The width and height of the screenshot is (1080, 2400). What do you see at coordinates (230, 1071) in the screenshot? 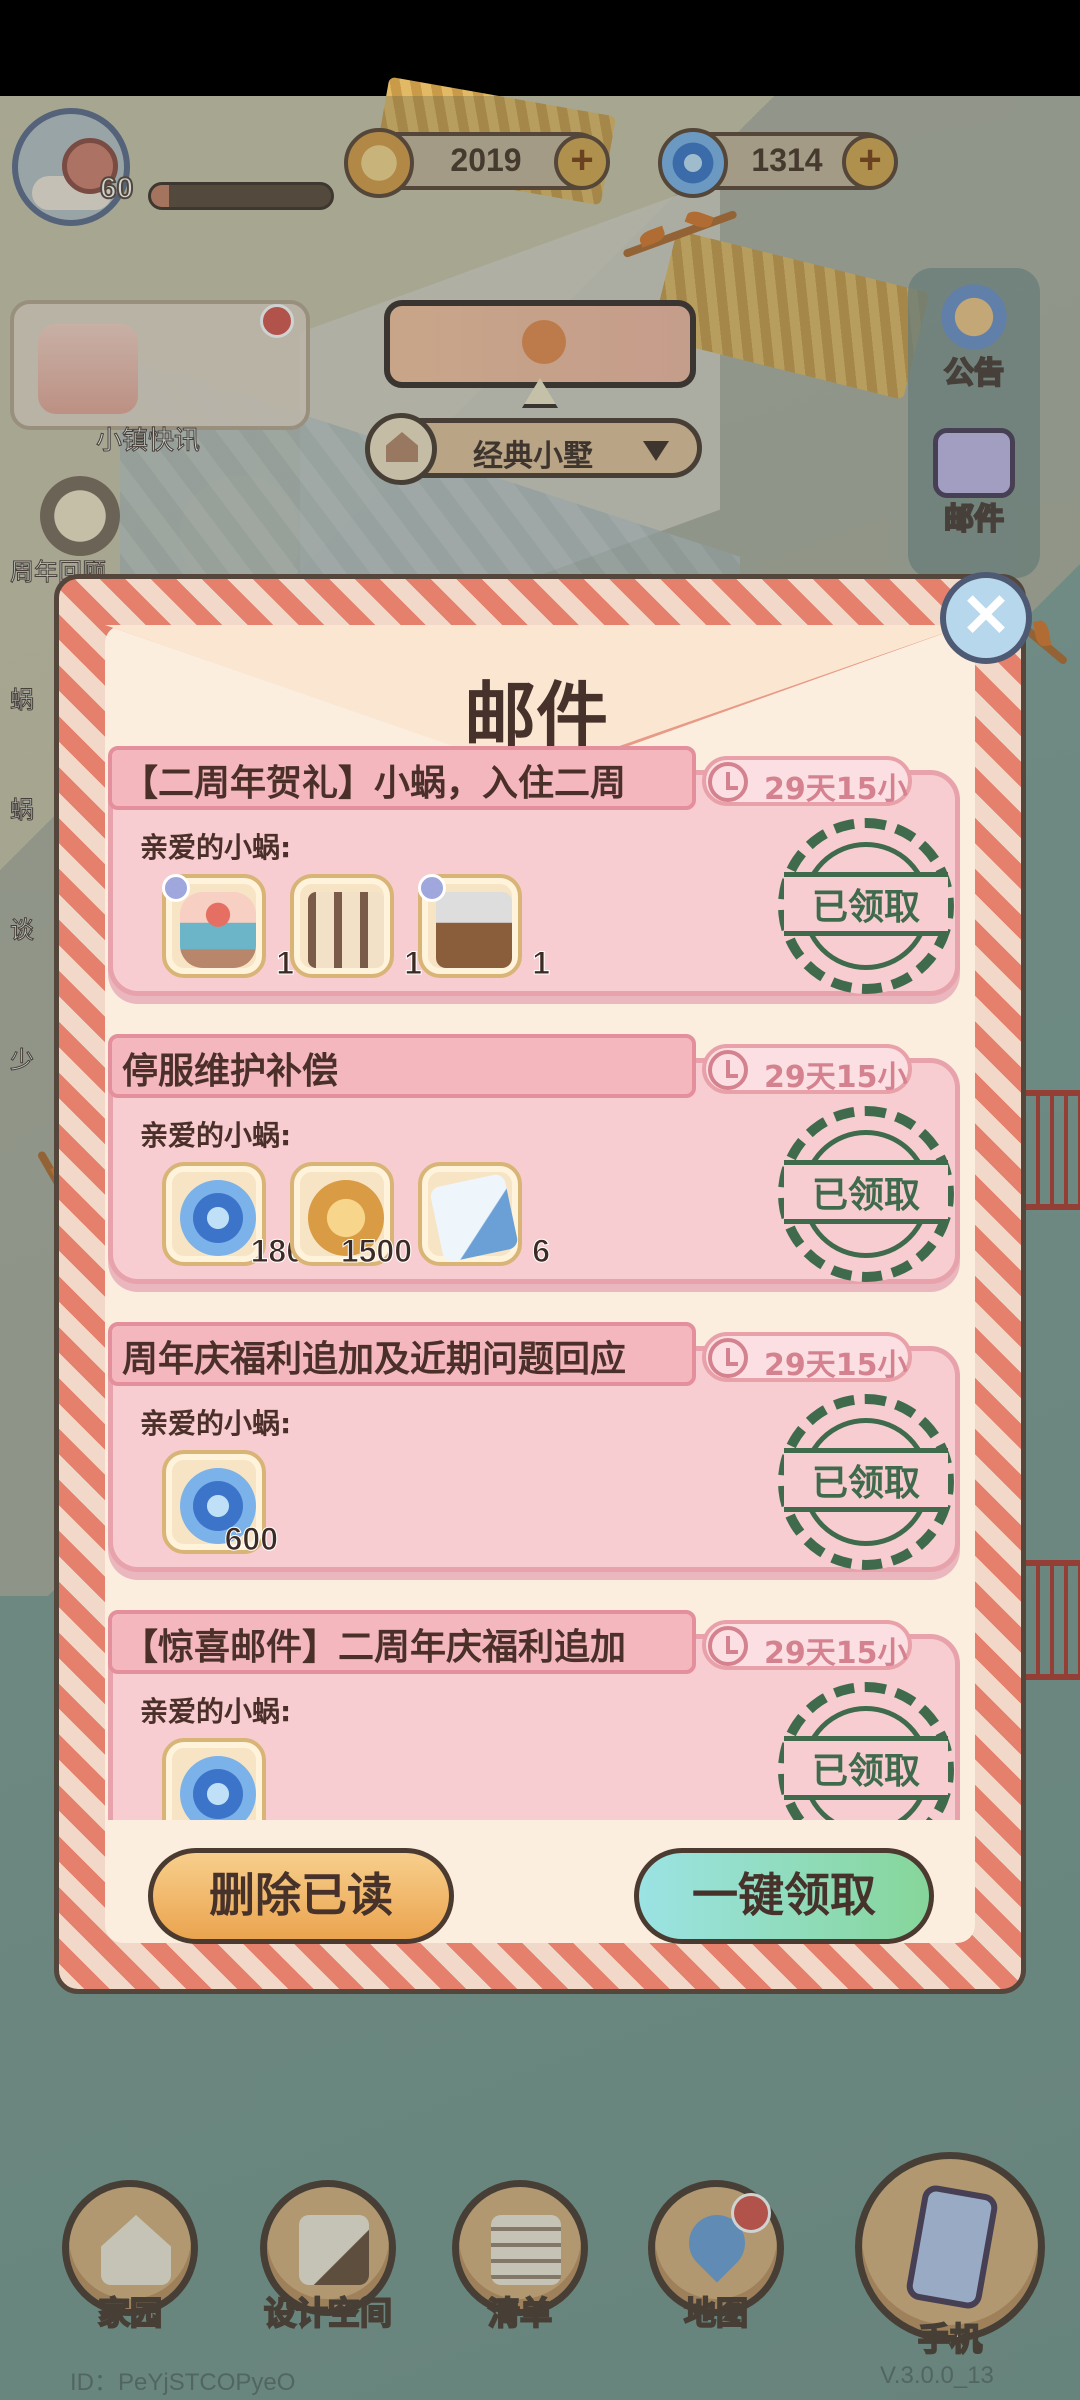
I see `mail-title: 停服维护补偿` at bounding box center [230, 1071].